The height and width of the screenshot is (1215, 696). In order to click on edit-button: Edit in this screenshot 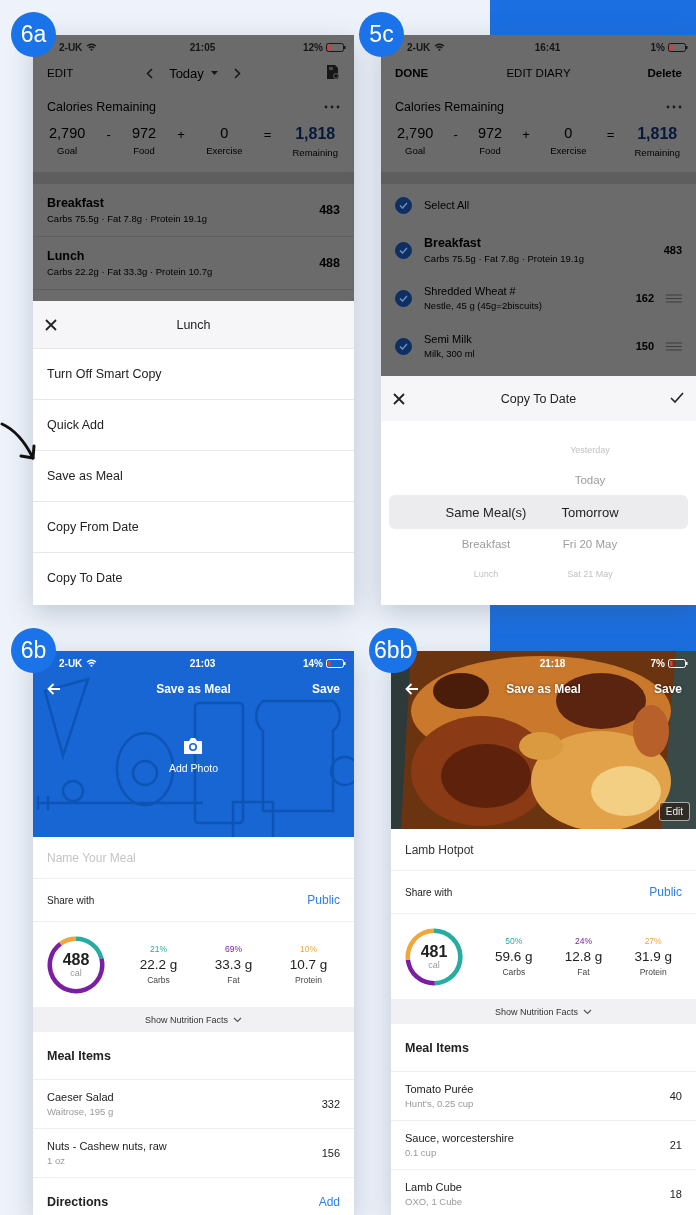, I will do `click(674, 811)`.